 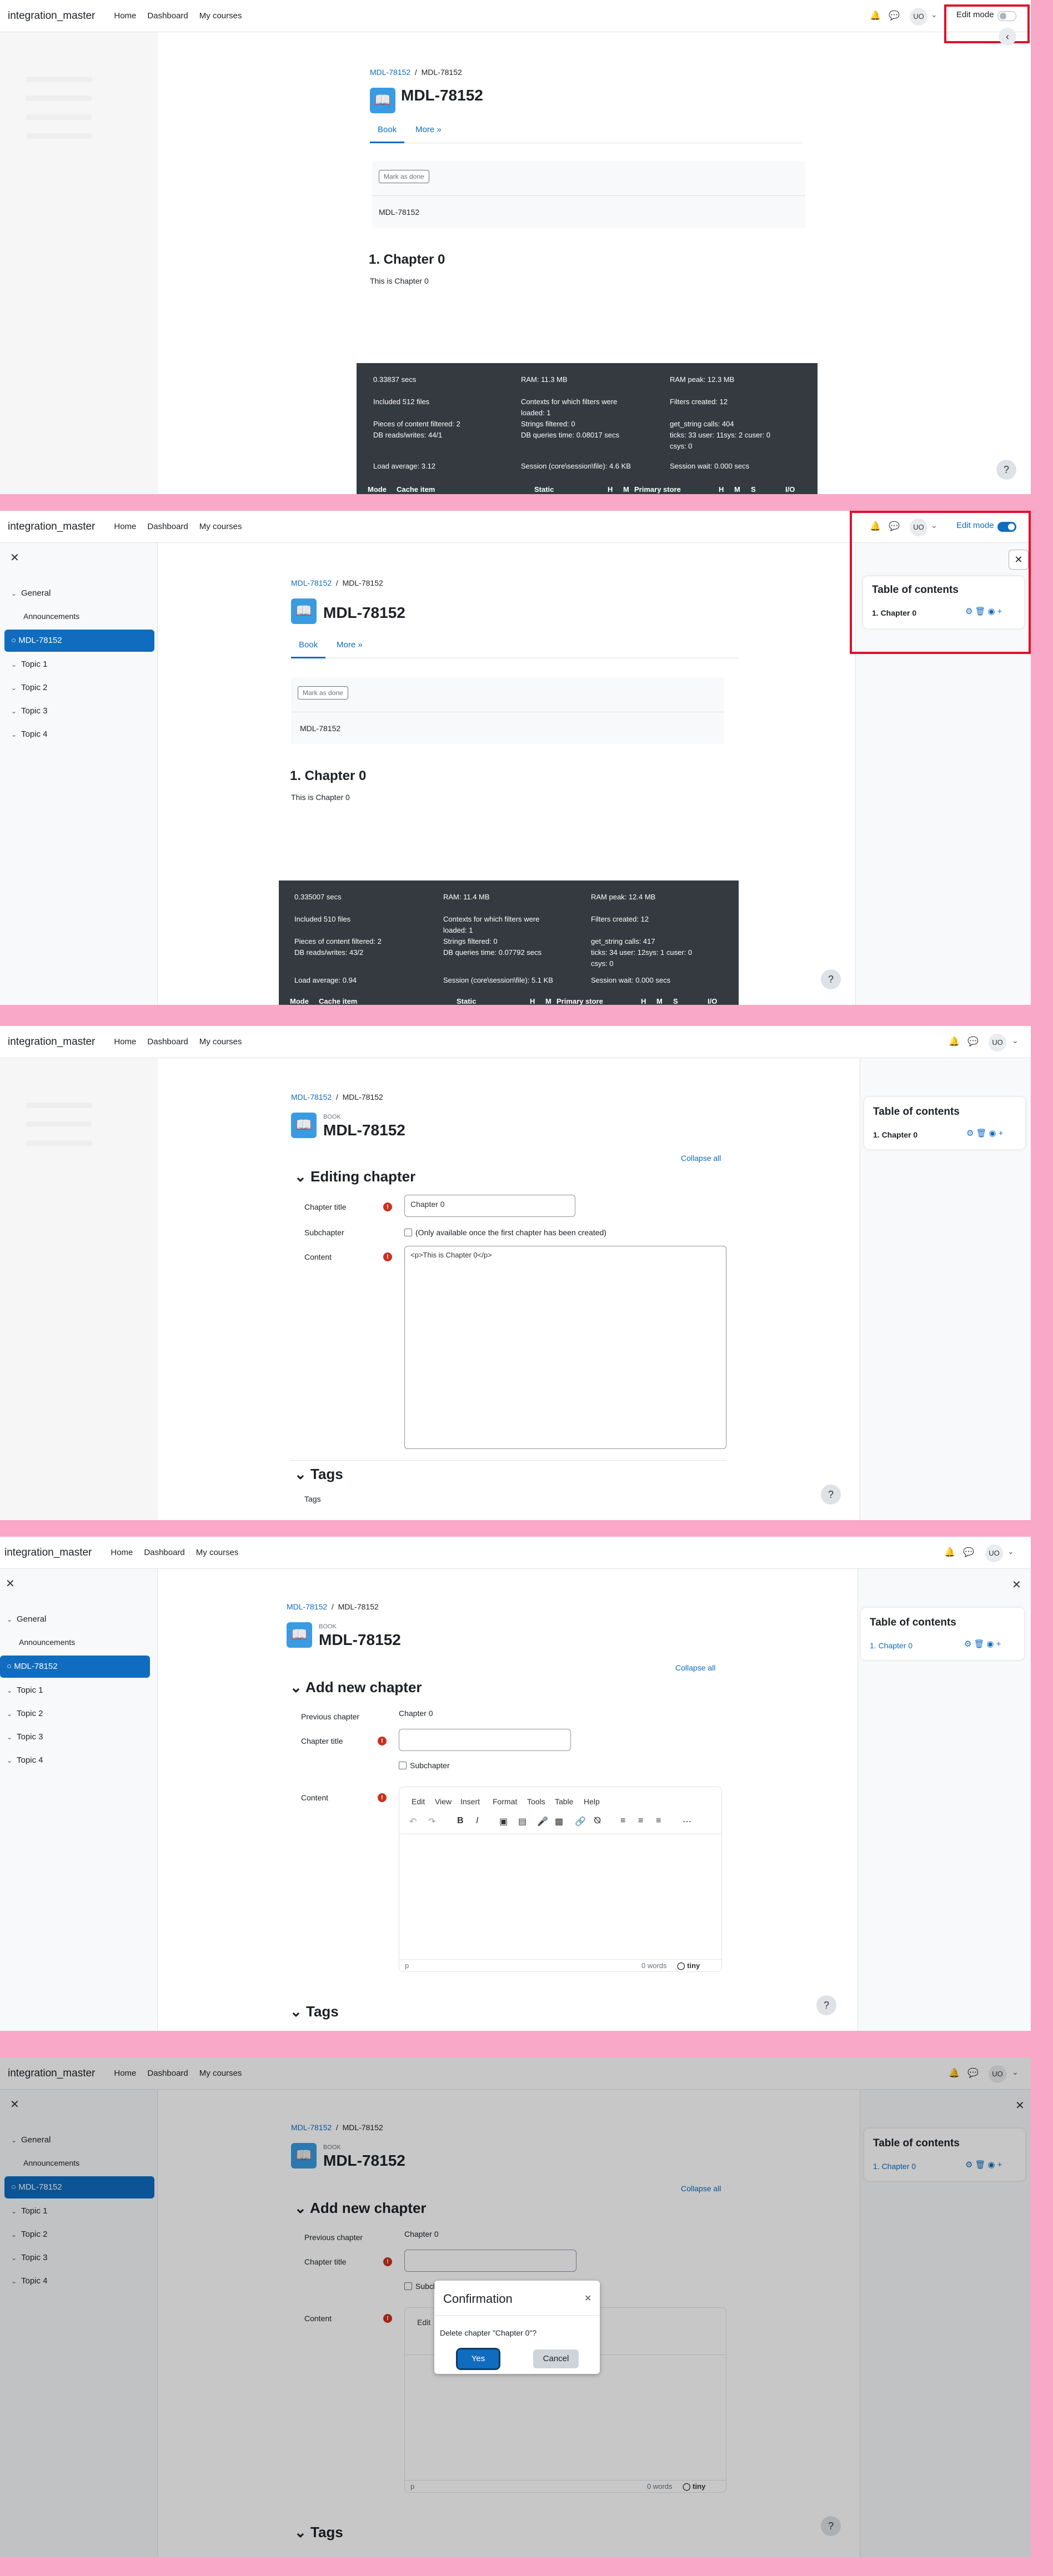 I want to click on content-textarea: <p>This is Chapter 0</p>, so click(x=565, y=1348).